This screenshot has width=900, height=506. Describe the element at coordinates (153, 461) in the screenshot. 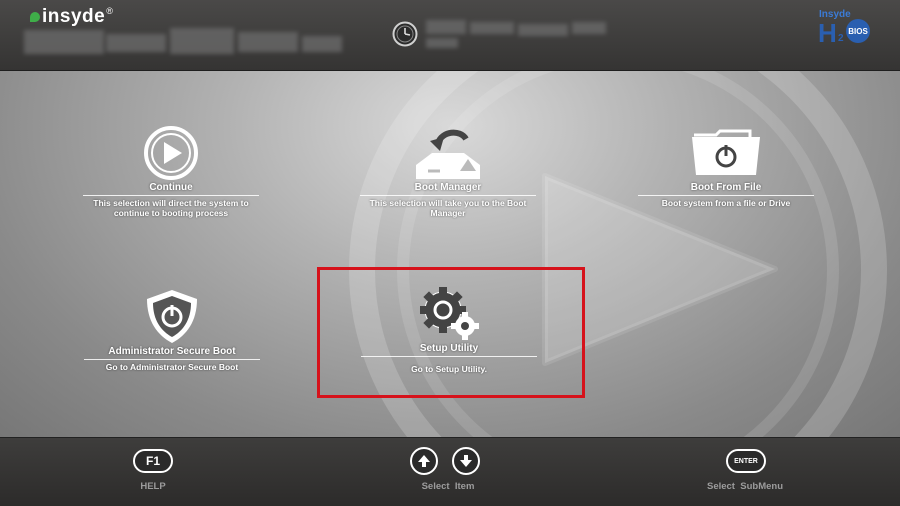

I see `f1-help-key: F1` at that location.